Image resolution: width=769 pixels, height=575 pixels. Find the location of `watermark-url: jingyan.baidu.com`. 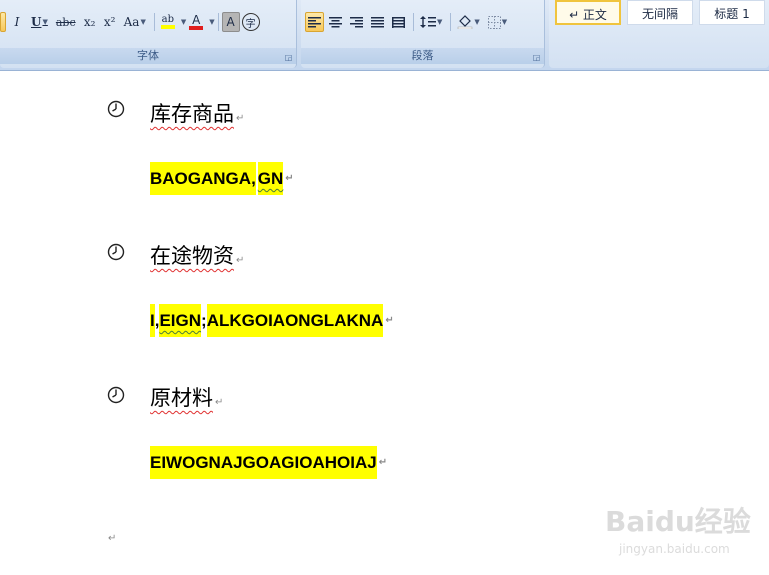

watermark-url: jingyan.baidu.com is located at coordinates (674, 549).